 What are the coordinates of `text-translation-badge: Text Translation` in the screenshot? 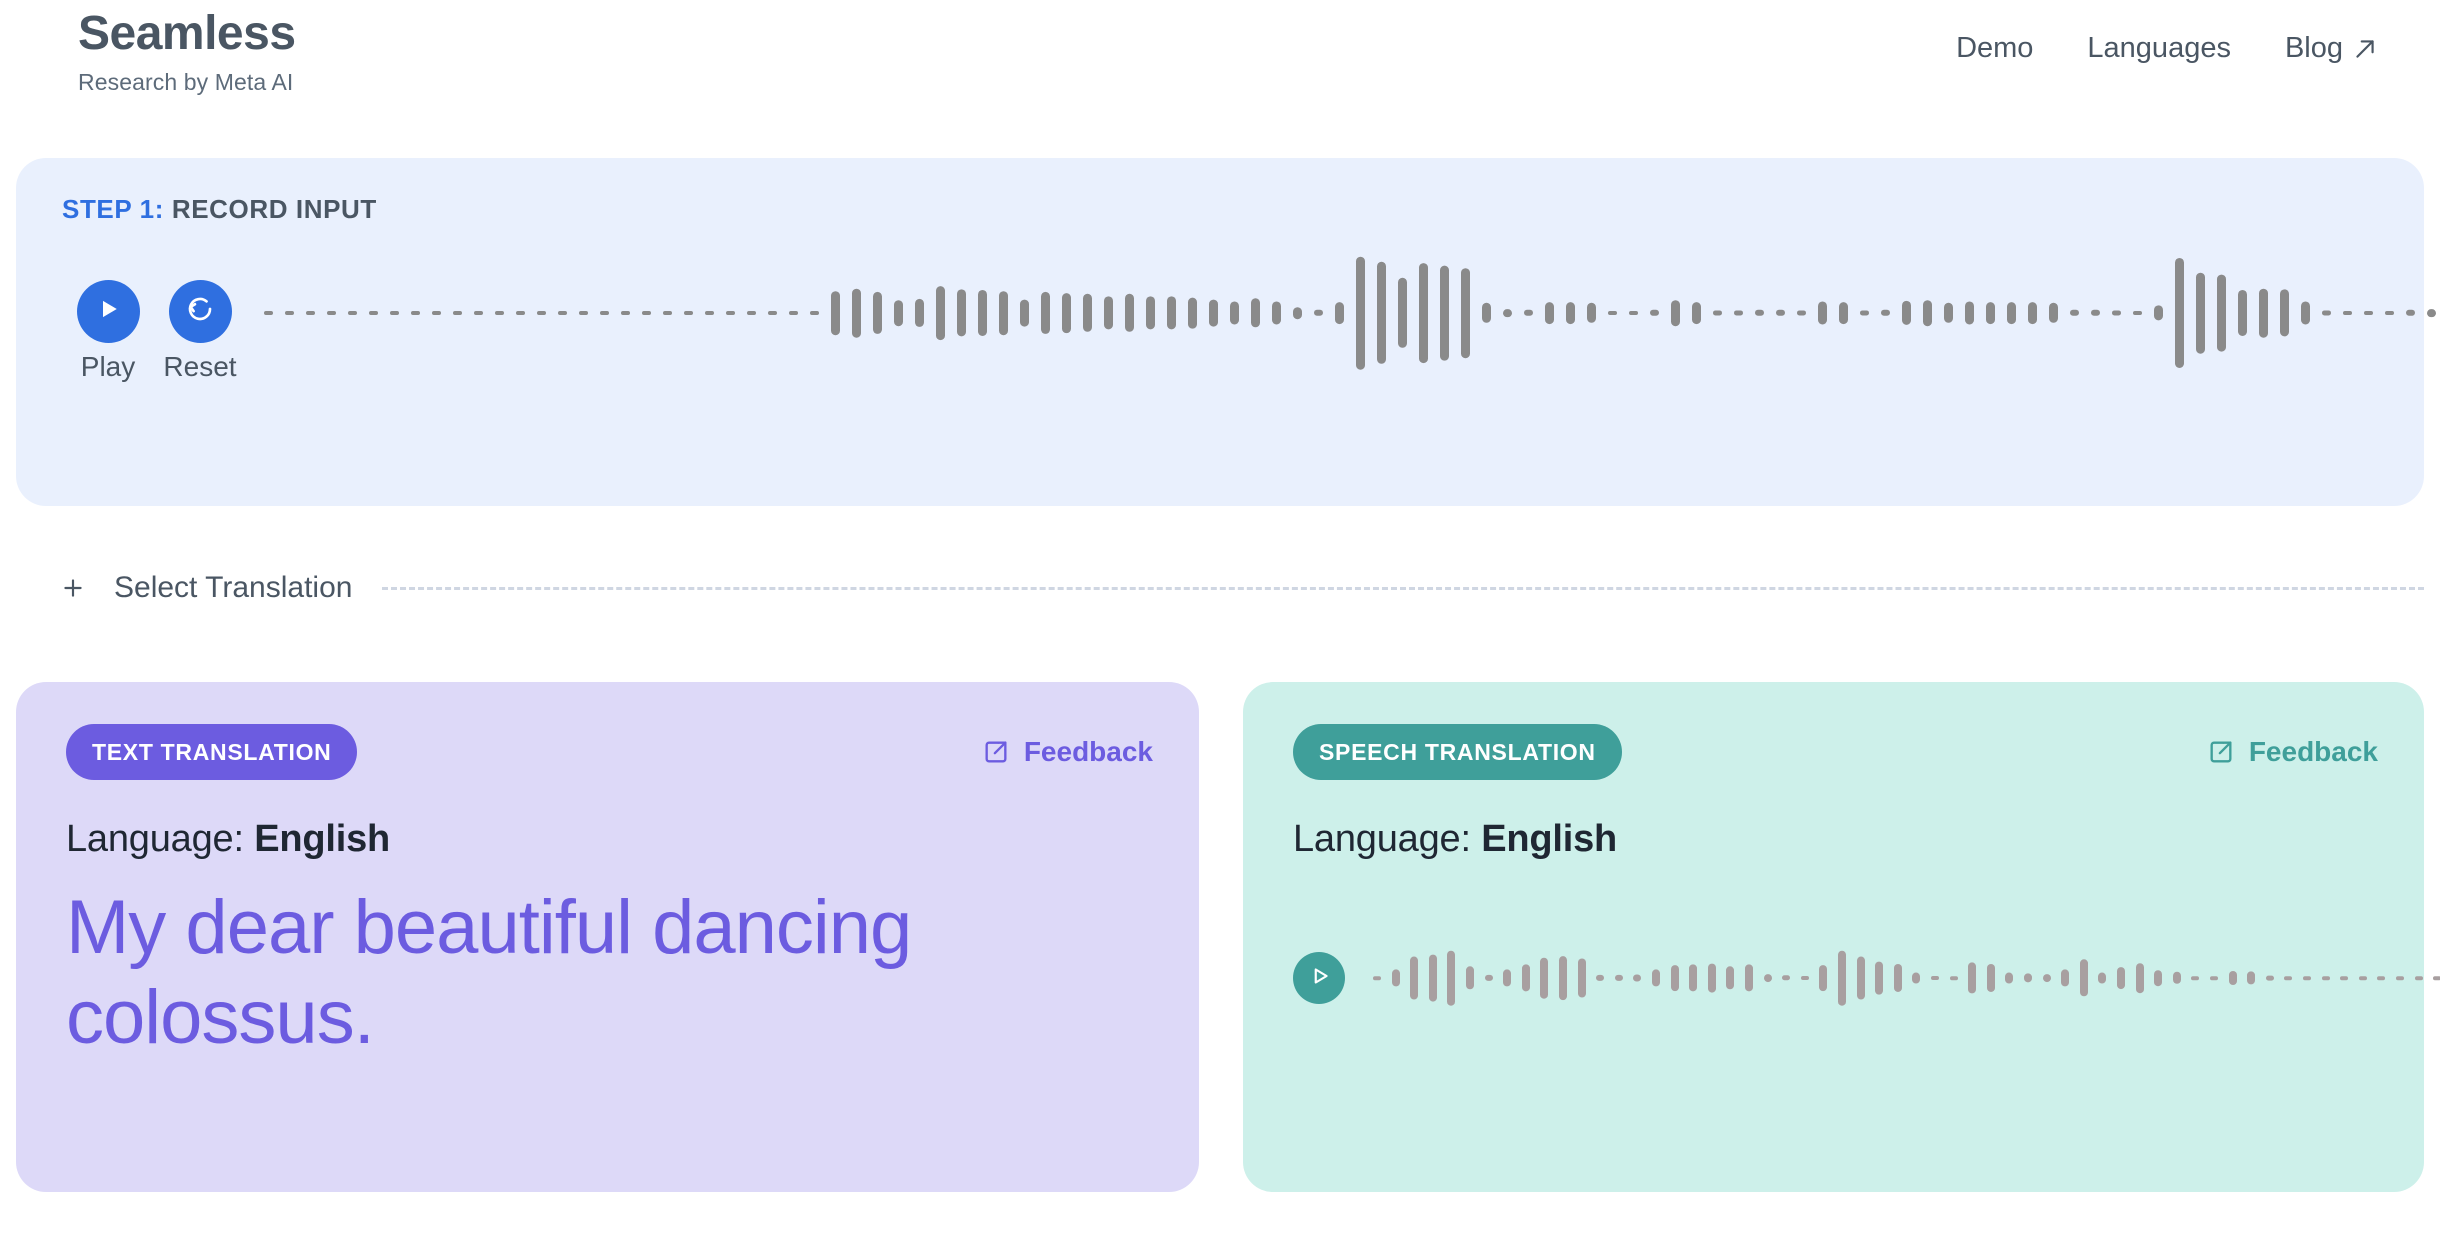 It's located at (212, 752).